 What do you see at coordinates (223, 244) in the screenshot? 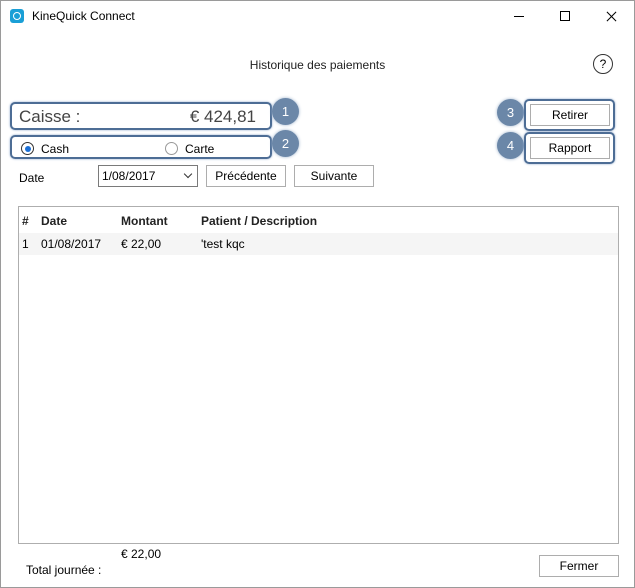
I see `cell-patient: 'test kqc` at bounding box center [223, 244].